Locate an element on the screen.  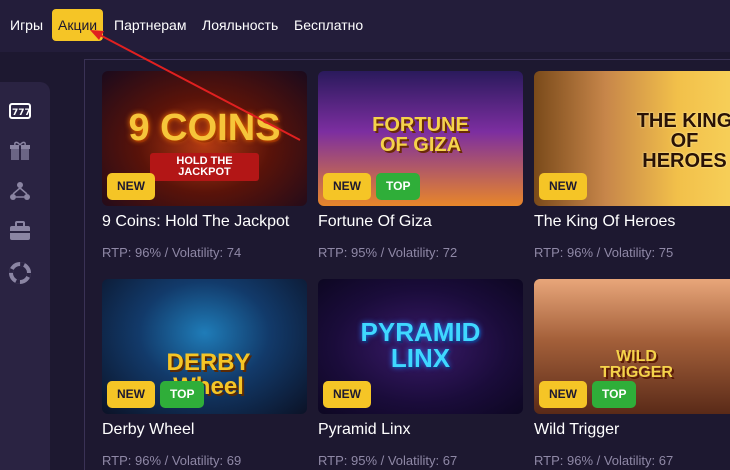
game-title: Derby Wheel is located at coordinates (204, 430).